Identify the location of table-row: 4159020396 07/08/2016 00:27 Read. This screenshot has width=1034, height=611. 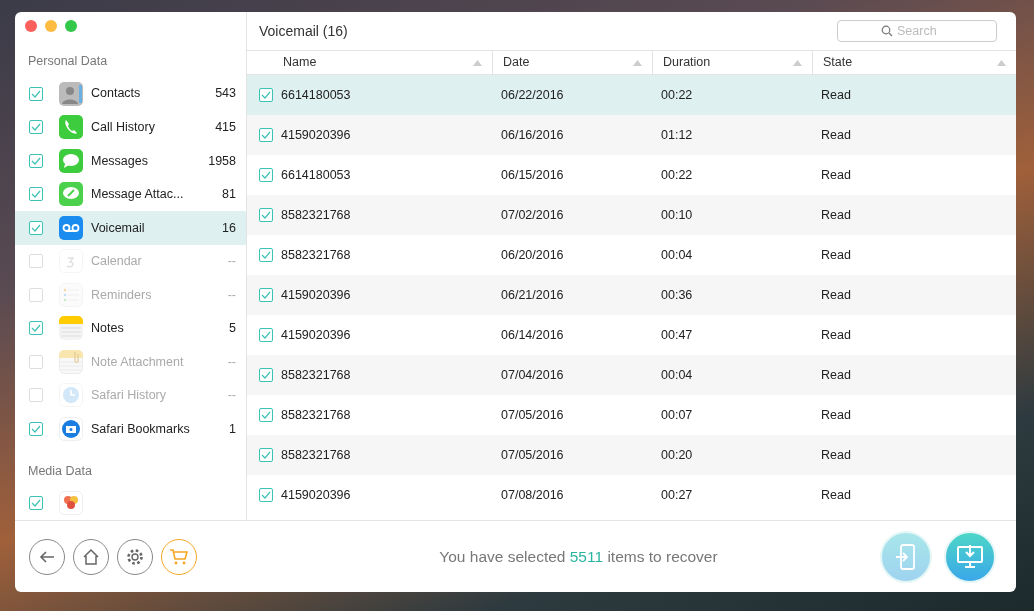
(631, 495).